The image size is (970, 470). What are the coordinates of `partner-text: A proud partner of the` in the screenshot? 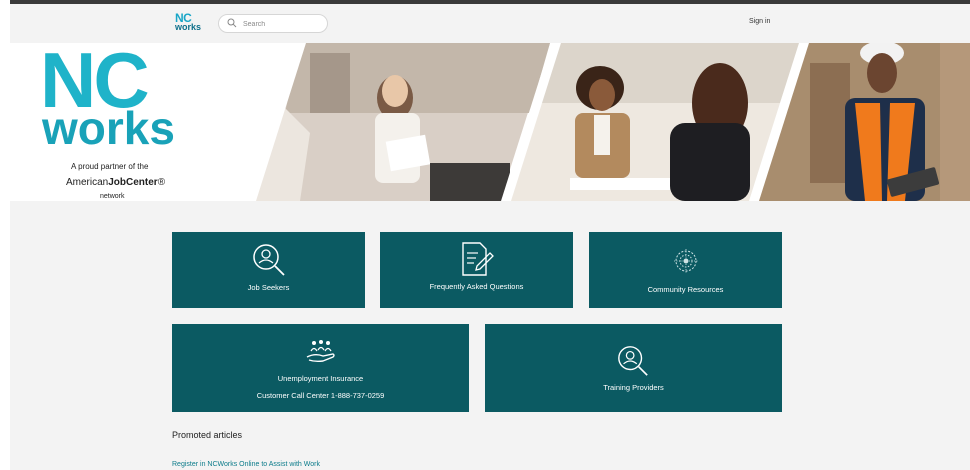 It's located at (110, 166).